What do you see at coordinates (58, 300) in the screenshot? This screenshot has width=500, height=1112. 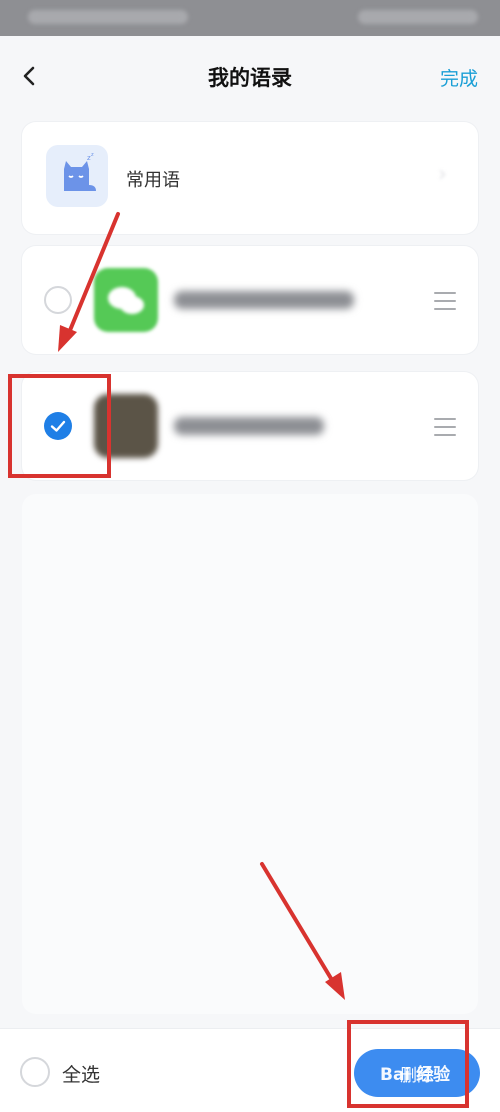 I see `item-select-radio` at bounding box center [58, 300].